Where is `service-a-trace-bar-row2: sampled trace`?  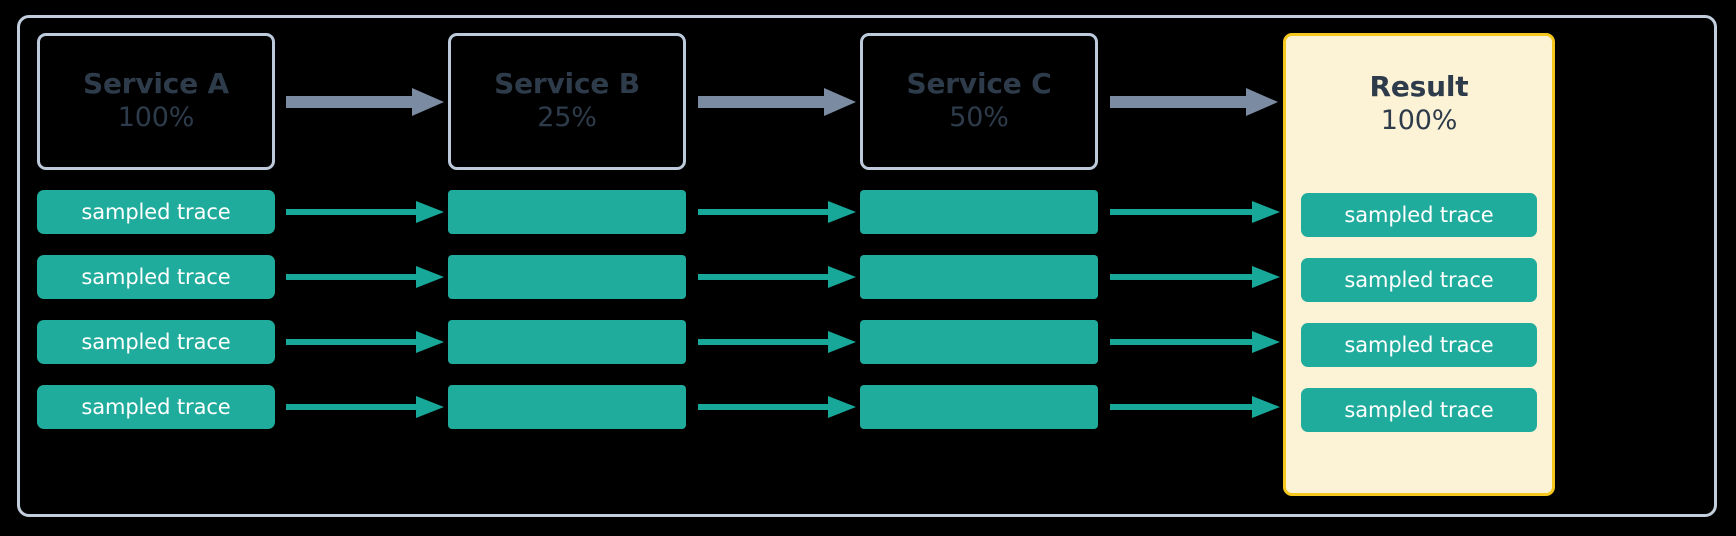 service-a-trace-bar-row2: sampled trace is located at coordinates (156, 277).